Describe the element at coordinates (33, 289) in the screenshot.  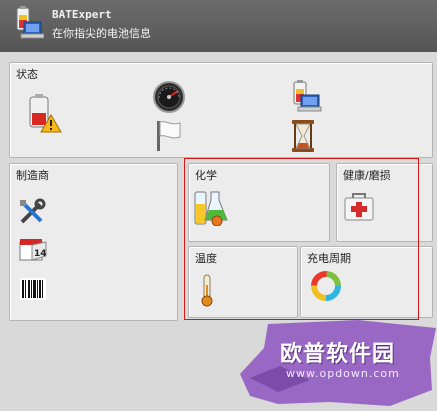
I see `barcode-icon` at that location.